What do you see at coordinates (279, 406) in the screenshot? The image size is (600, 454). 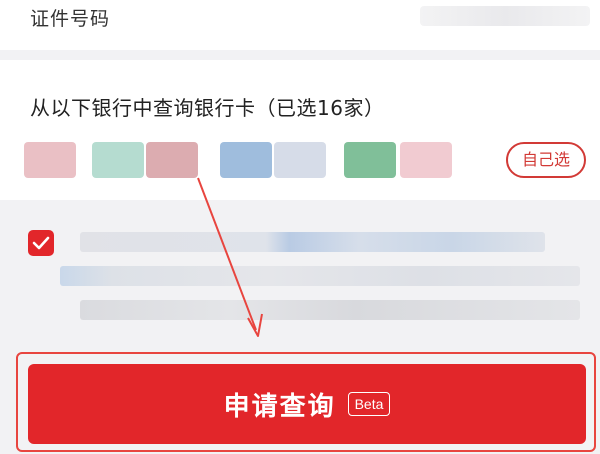 I see `apply-query-label: 申请查询` at bounding box center [279, 406].